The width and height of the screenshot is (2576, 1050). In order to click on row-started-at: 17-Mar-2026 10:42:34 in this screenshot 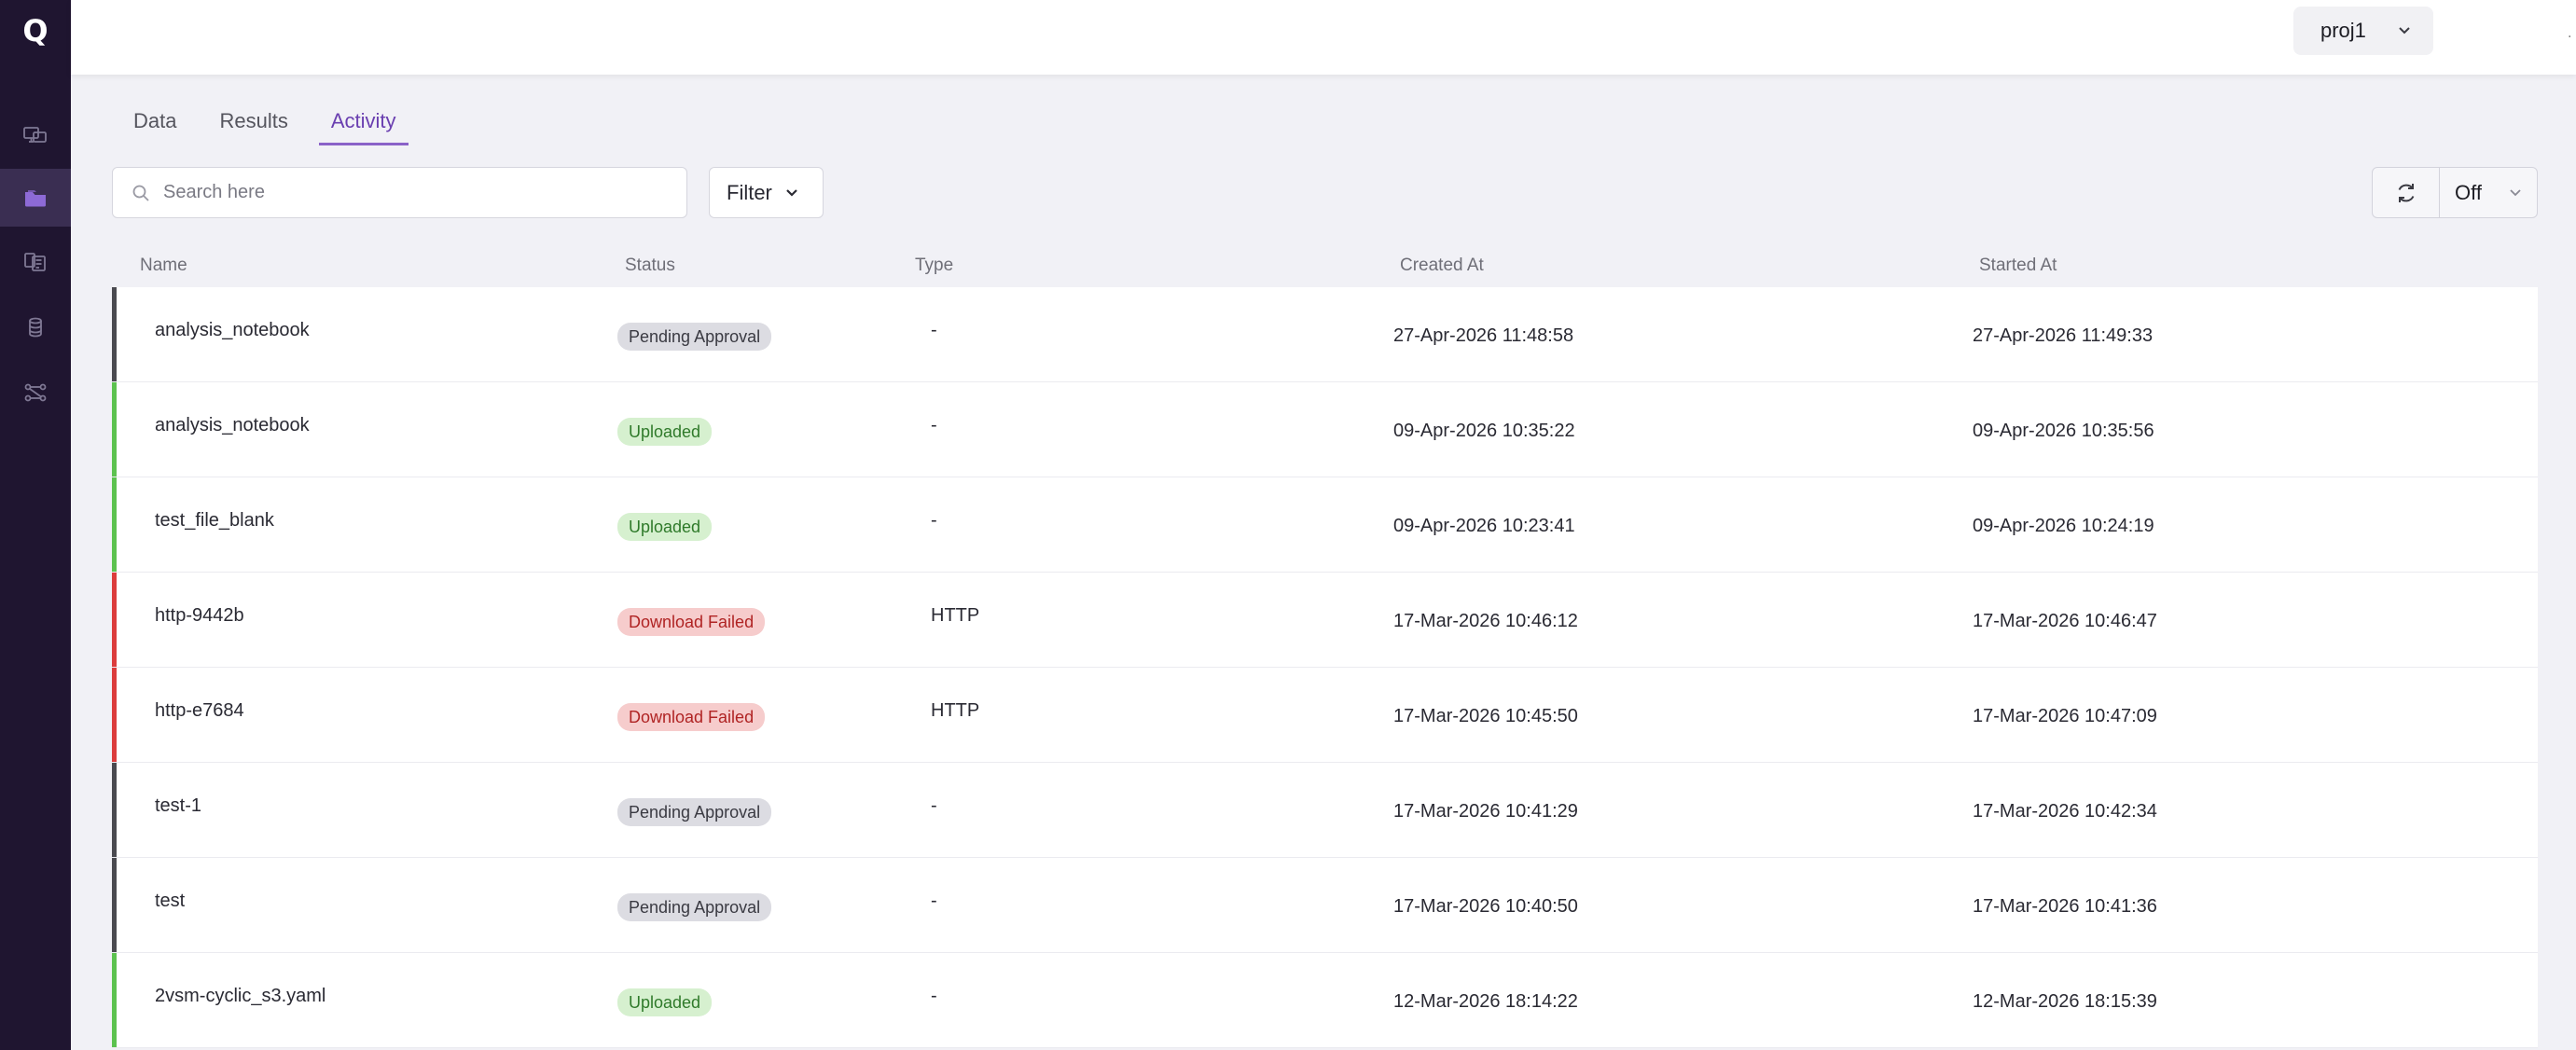, I will do `click(2065, 811)`.